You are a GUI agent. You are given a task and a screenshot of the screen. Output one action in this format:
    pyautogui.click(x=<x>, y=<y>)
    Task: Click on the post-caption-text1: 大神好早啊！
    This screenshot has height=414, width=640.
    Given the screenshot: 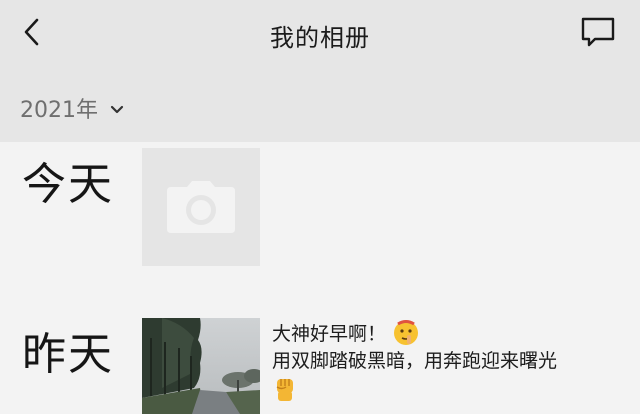 What is the action you would take?
    pyautogui.click(x=329, y=334)
    